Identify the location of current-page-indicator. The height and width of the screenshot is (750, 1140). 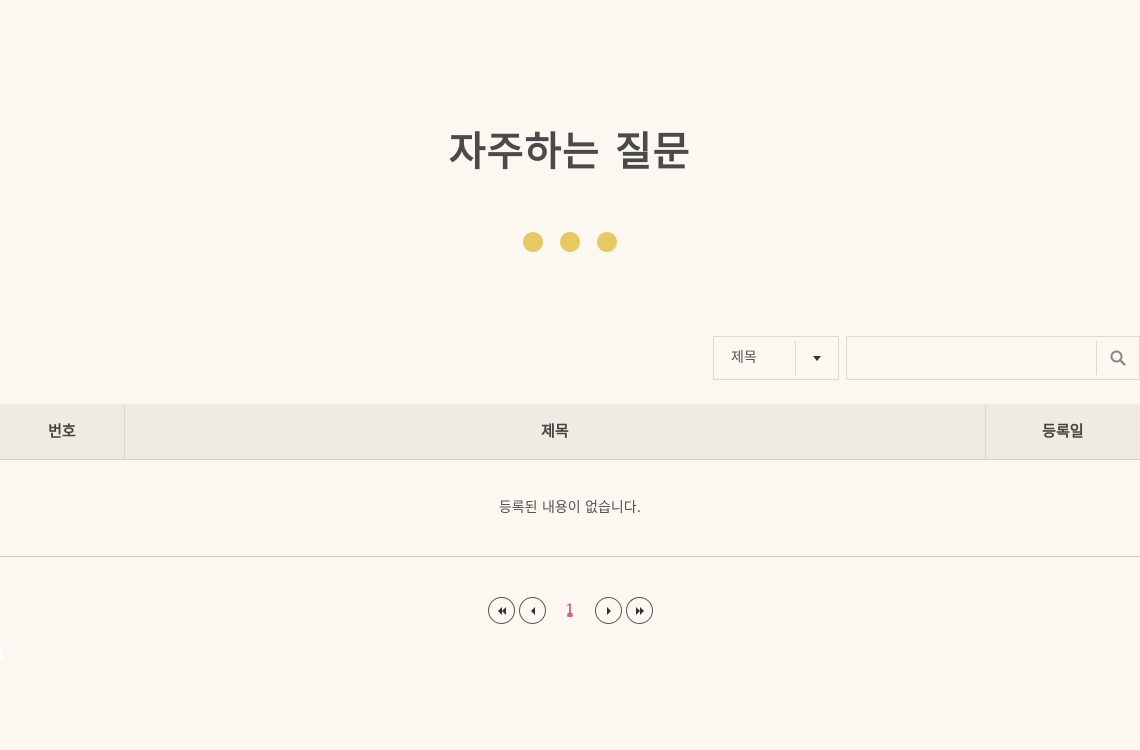
(570, 615).